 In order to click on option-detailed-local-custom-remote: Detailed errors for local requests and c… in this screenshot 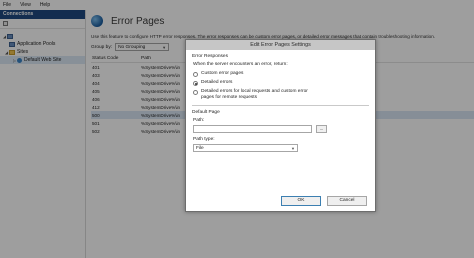, I will do `click(281, 95)`.